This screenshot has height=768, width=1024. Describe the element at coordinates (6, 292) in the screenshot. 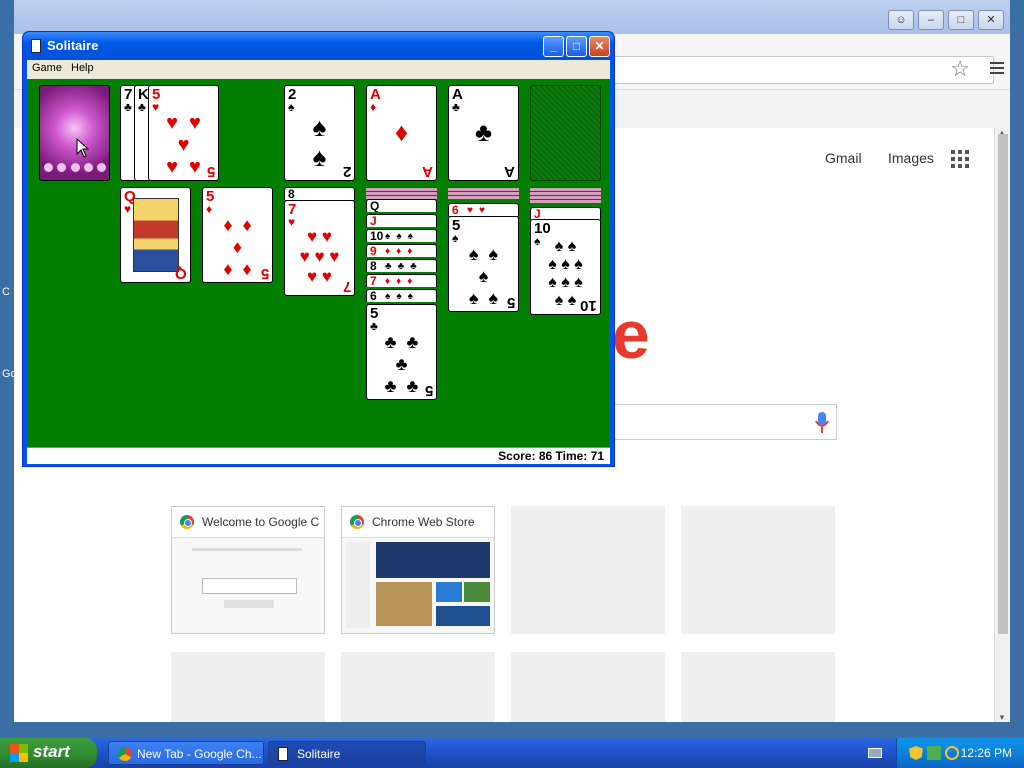

I see `desktop-label-c: C` at that location.